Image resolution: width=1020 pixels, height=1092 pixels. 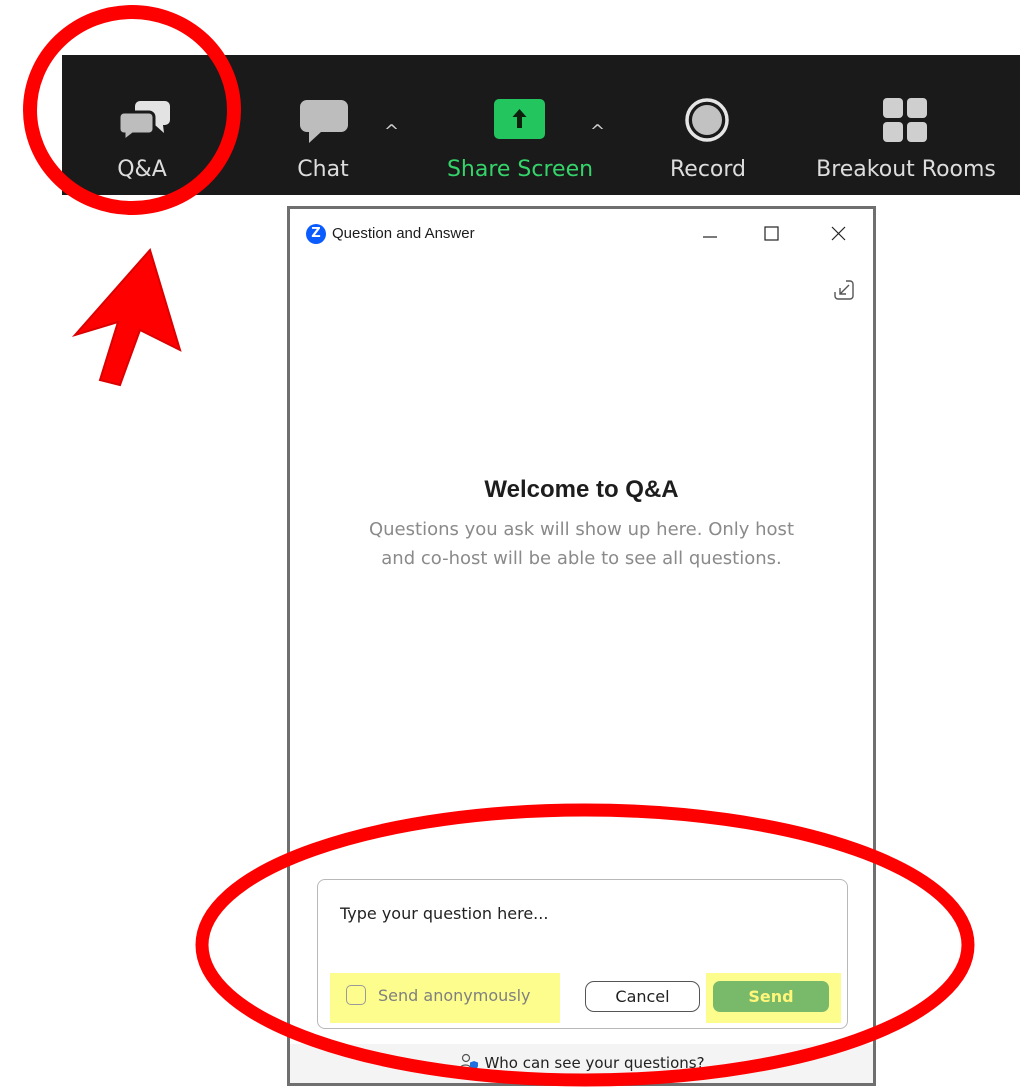 What do you see at coordinates (403, 233) in the screenshot?
I see `window-title: Question and Answer` at bounding box center [403, 233].